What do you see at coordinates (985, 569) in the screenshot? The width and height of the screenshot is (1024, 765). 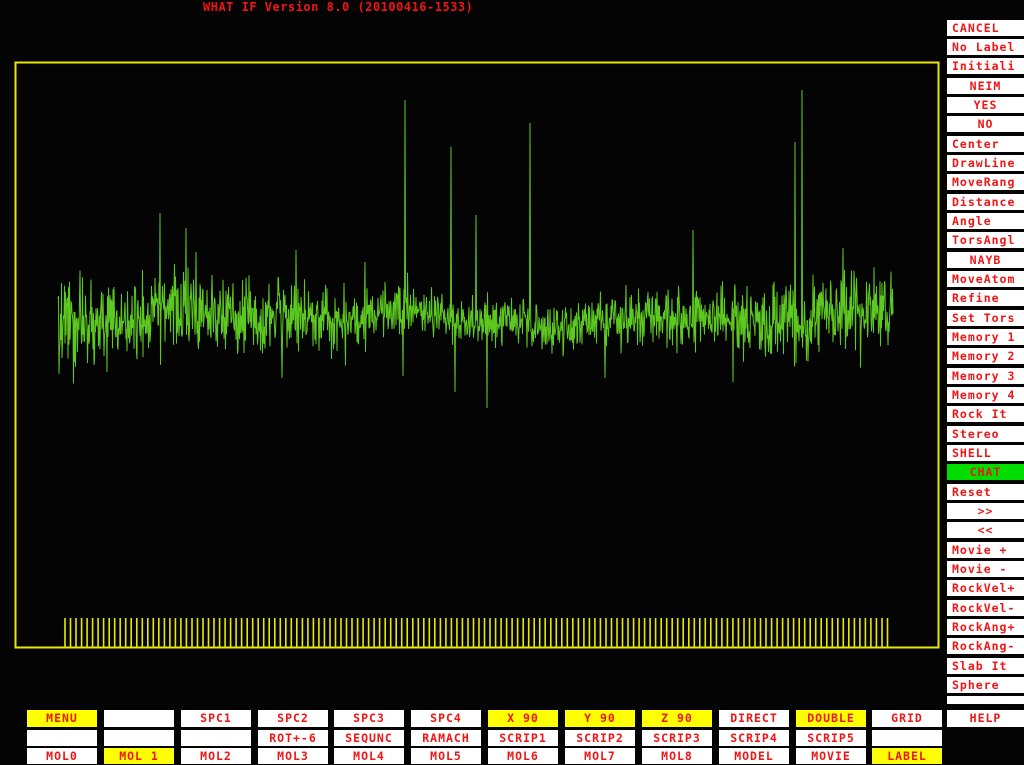 I see `sidebar-item-movie: Movie -` at bounding box center [985, 569].